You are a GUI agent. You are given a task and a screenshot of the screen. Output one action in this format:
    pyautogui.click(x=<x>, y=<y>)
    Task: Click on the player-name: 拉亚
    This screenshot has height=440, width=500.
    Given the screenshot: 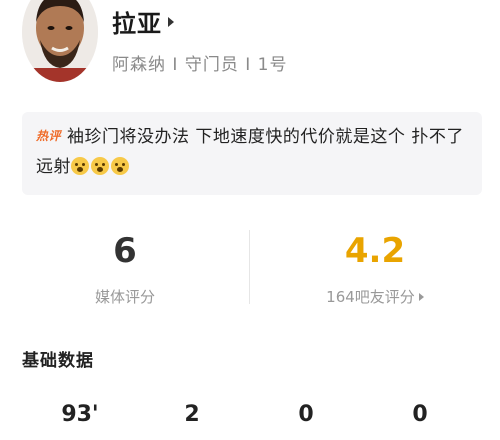 What is the action you would take?
    pyautogui.click(x=137, y=24)
    